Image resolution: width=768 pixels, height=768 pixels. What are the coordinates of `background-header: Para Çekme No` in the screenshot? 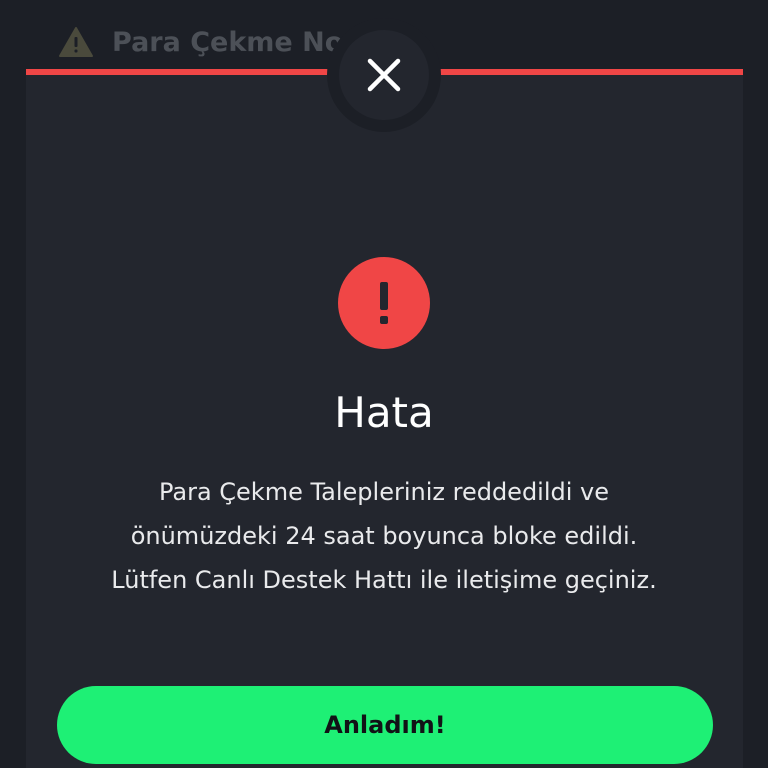 It's located at (200, 42).